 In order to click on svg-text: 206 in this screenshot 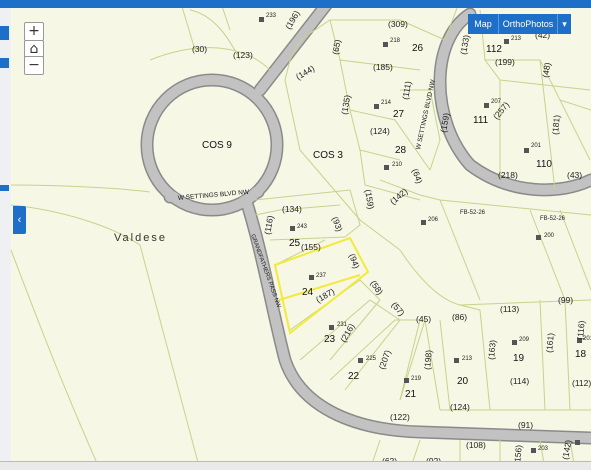, I will do `click(433, 220)`.